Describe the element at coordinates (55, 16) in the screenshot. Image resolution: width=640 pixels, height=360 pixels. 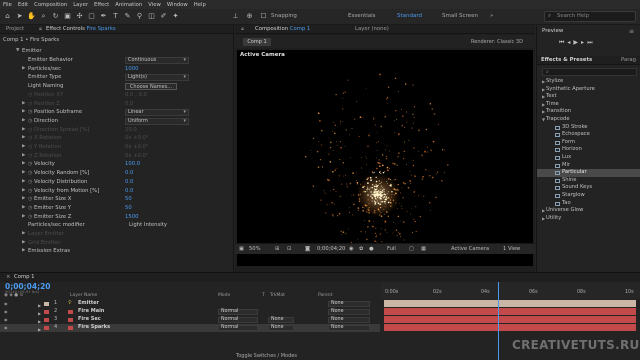
I see `rotate-tool-icon: ↻` at that location.